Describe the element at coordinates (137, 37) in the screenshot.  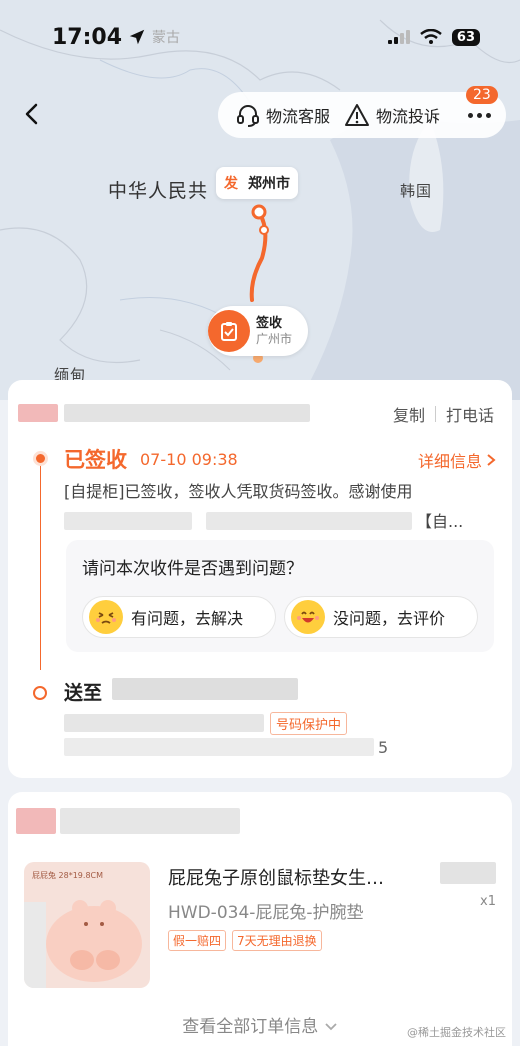
I see `location-arrow-icon` at that location.